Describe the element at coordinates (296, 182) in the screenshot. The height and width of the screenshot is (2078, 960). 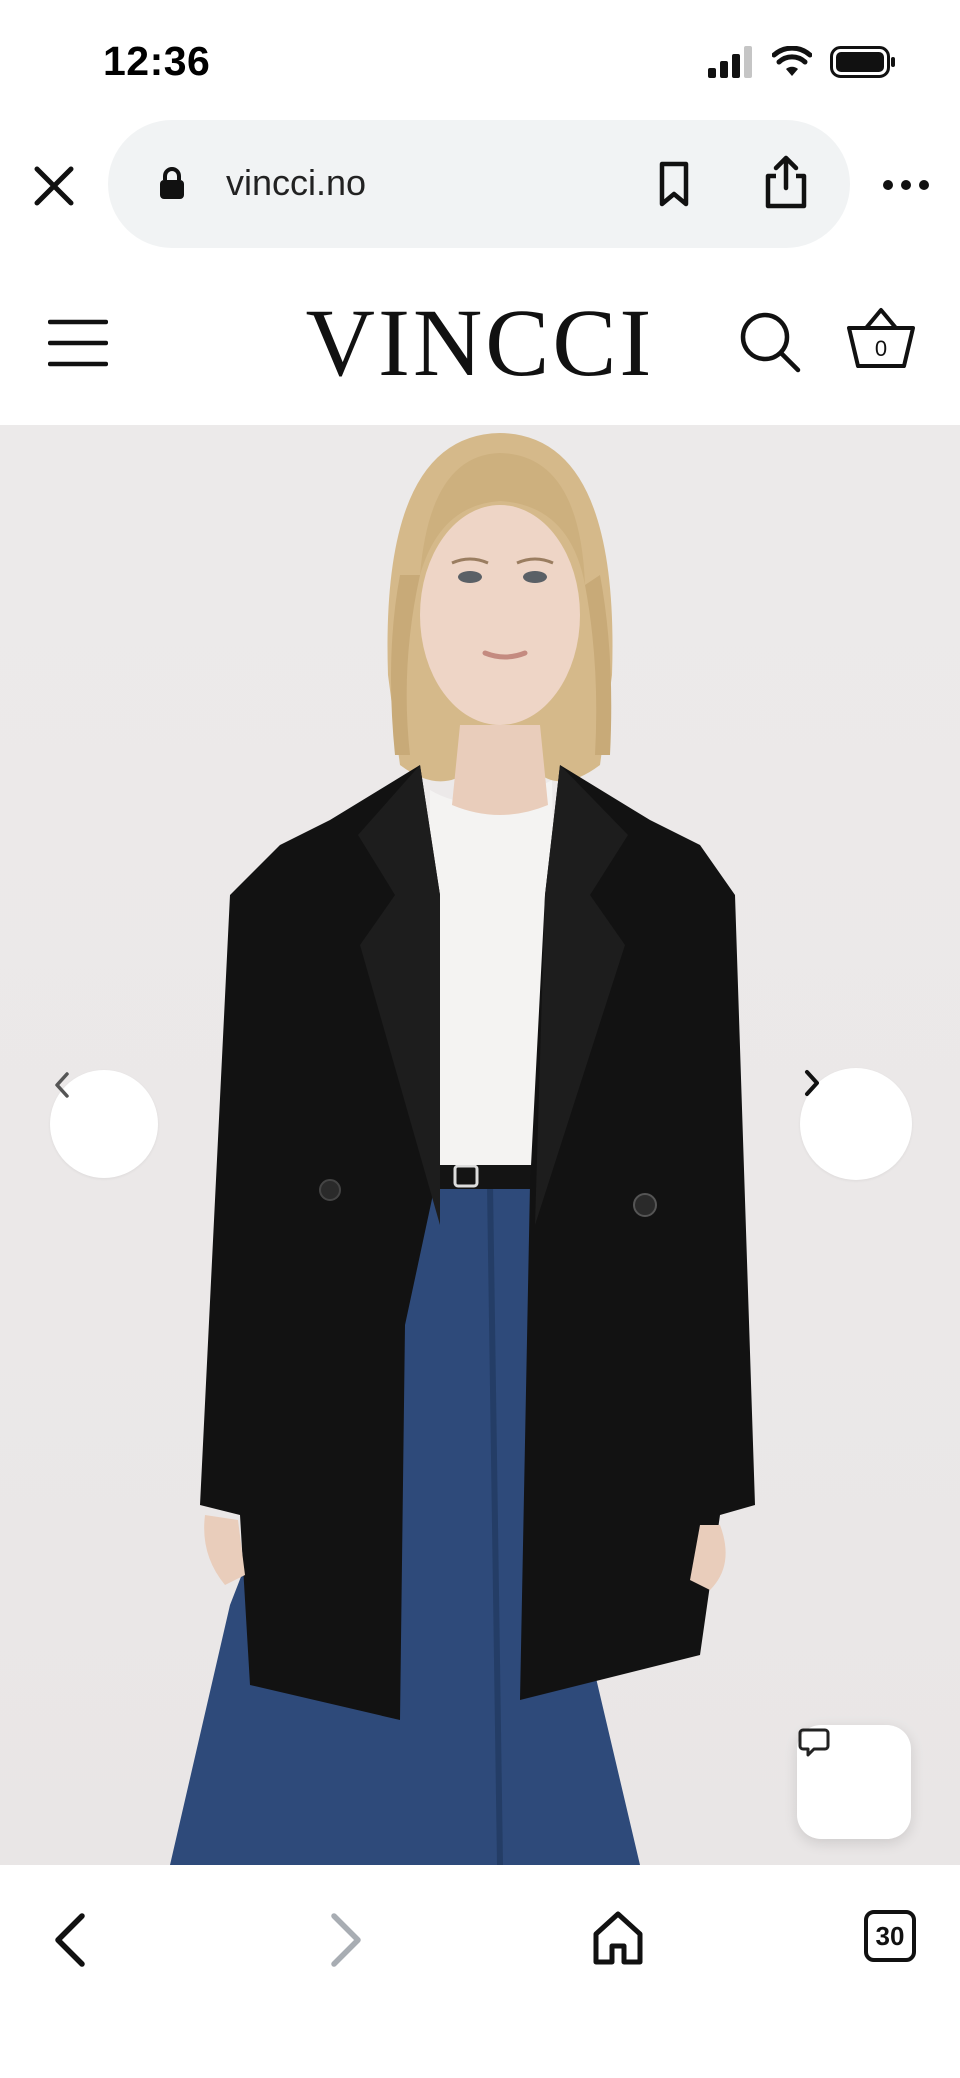
I see `url-text: vincci.no` at that location.